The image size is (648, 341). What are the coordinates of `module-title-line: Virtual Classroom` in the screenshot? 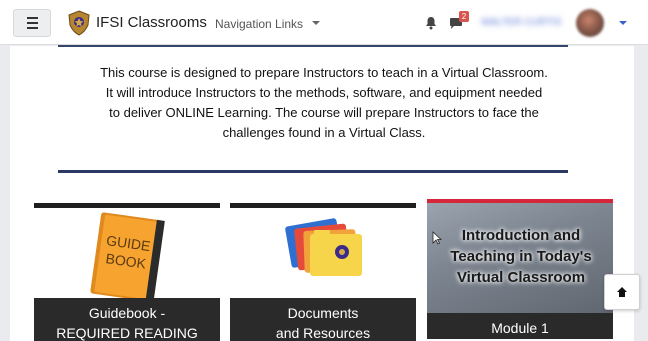 It's located at (521, 277).